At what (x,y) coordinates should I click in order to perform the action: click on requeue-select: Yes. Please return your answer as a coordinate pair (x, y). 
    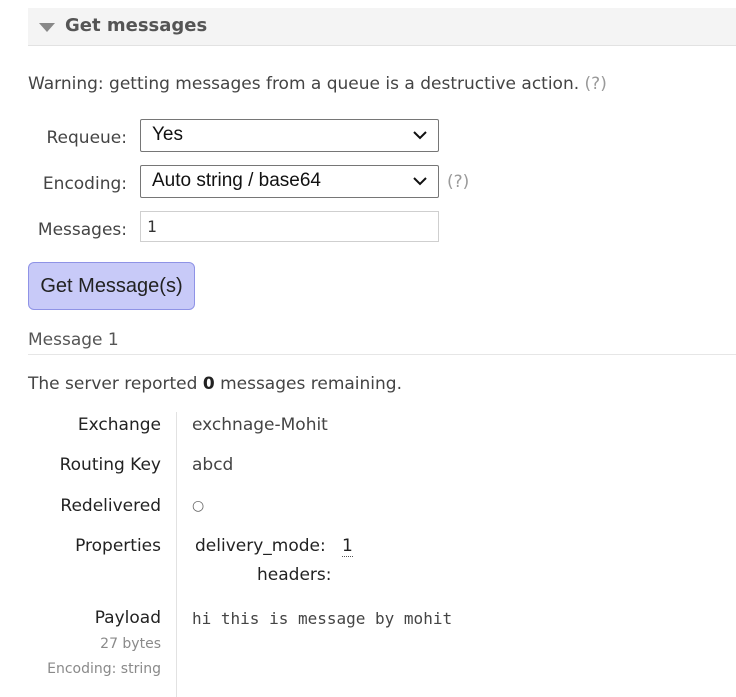
    Looking at the image, I should click on (289, 135).